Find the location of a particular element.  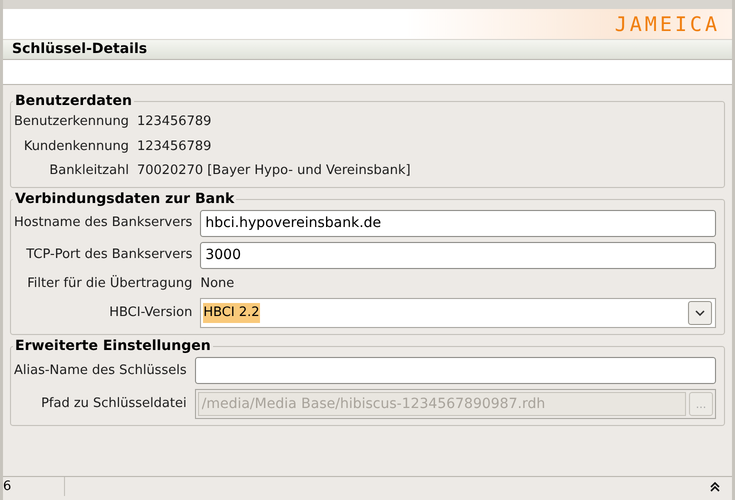

field-label: Bankleitzahl is located at coordinates (89, 171).